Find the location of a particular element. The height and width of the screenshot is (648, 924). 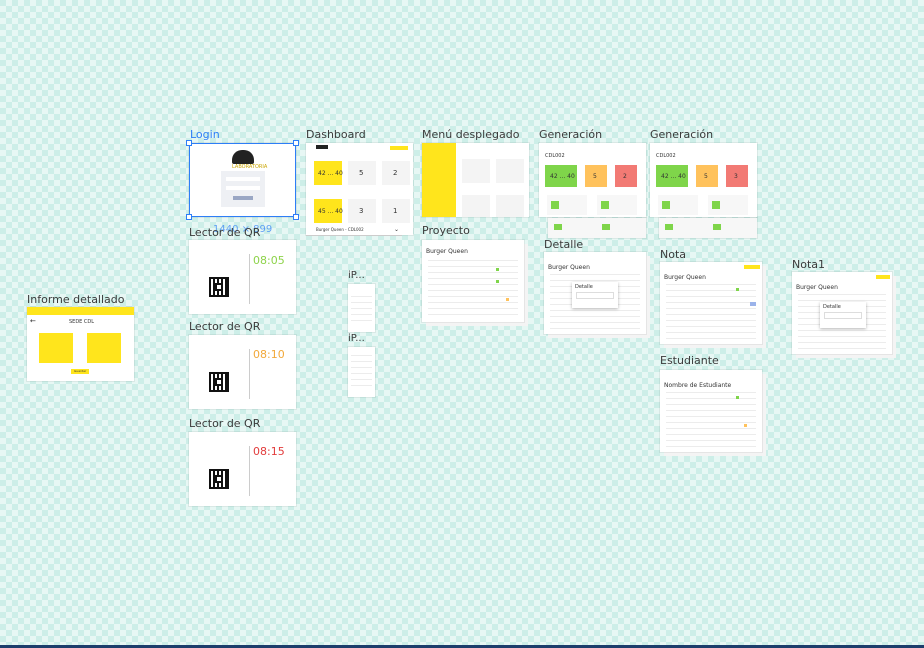

dashboard-num-1: 42 ... 40 is located at coordinates (330, 173).